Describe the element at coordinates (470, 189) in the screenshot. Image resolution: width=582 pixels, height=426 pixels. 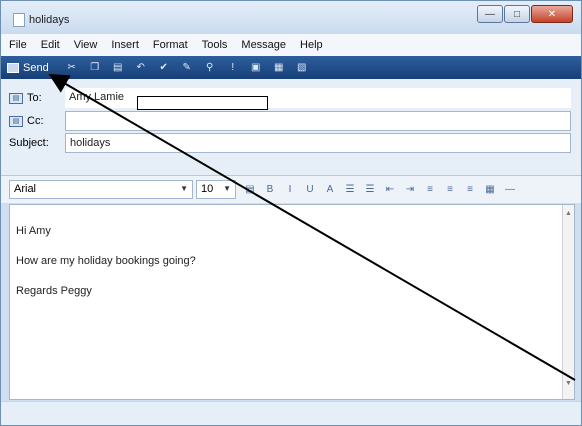
I see `align-right-icon: ≡` at that location.